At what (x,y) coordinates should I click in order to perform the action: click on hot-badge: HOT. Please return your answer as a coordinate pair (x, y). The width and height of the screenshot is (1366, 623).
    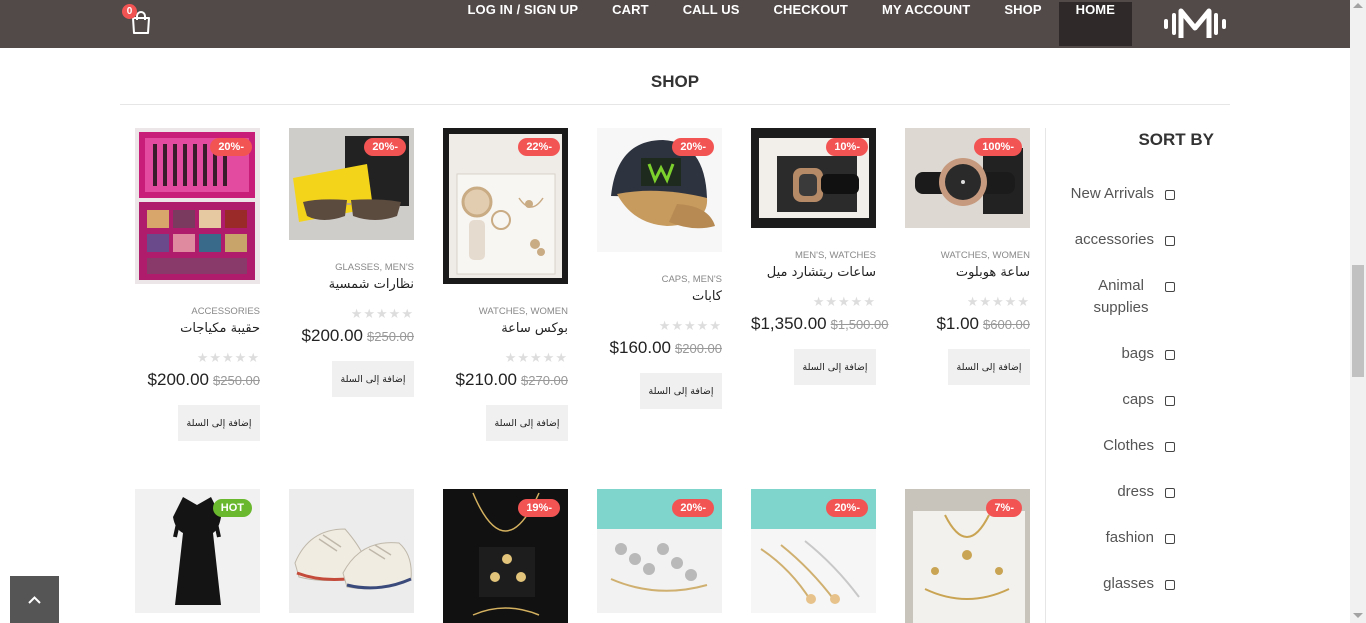
    Looking at the image, I should click on (232, 508).